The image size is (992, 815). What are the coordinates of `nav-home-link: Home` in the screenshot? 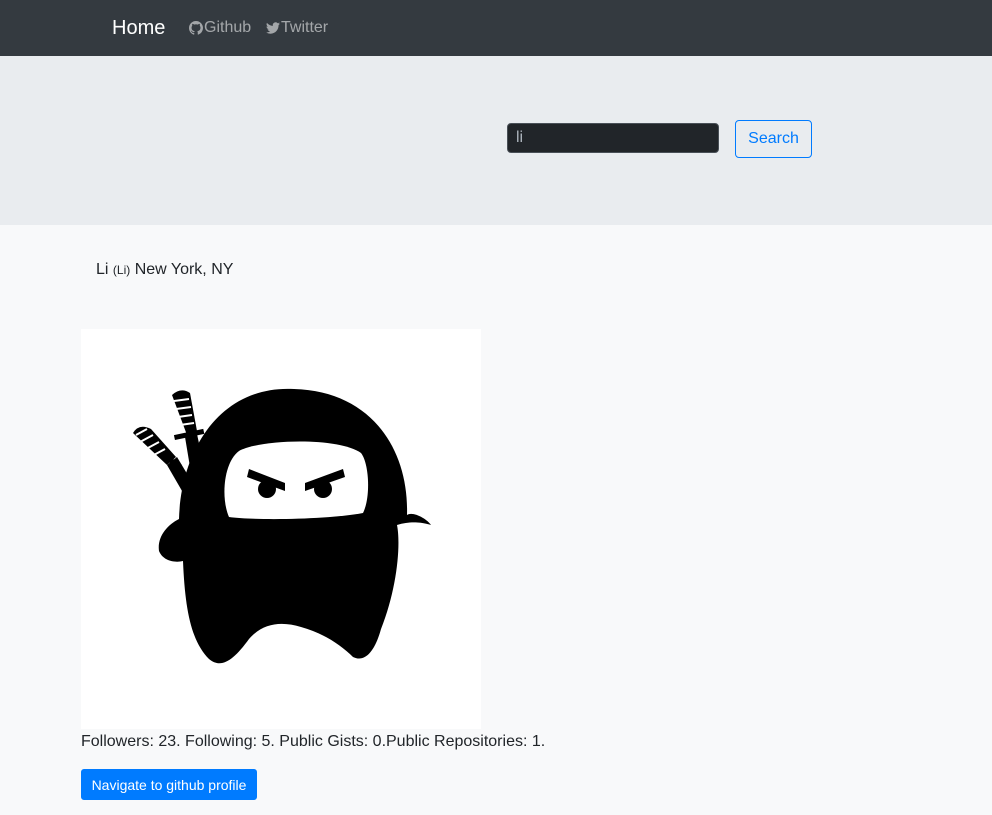 It's located at (138, 28).